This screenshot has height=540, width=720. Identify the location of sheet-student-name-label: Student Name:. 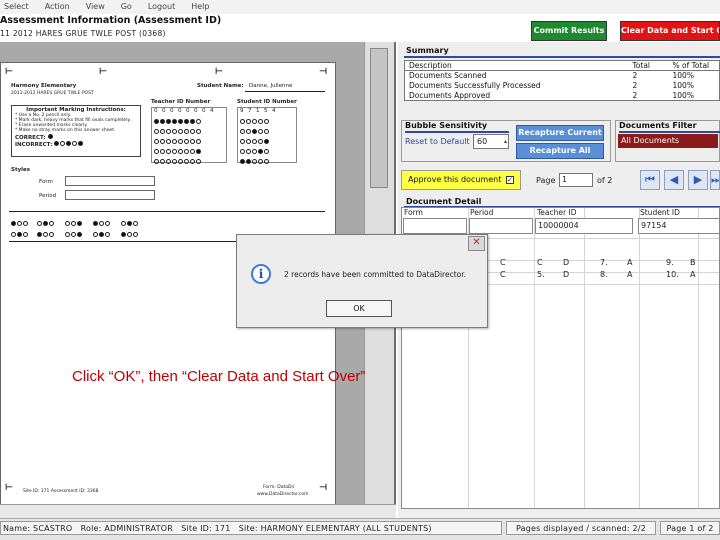
(220, 86).